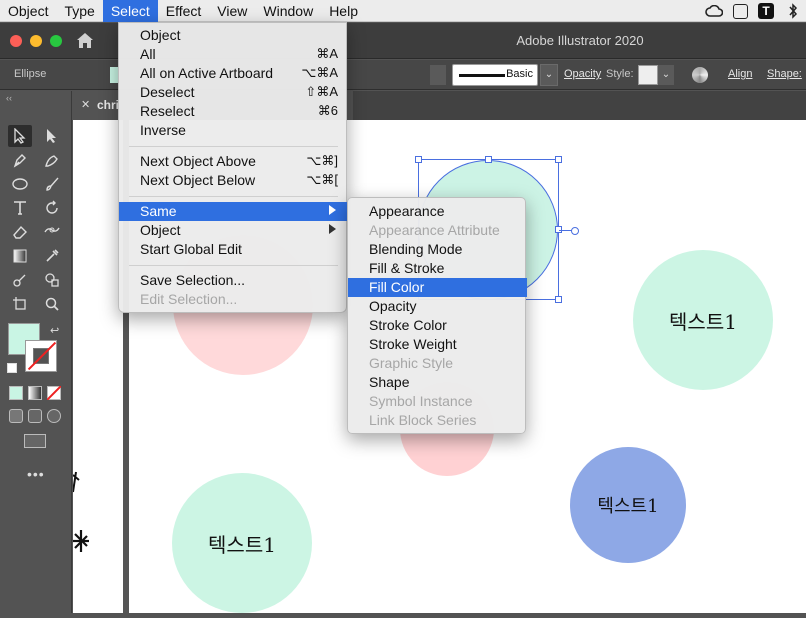  Describe the element at coordinates (495, 75) in the screenshot. I see `stroke-profile-select: Basic` at that location.